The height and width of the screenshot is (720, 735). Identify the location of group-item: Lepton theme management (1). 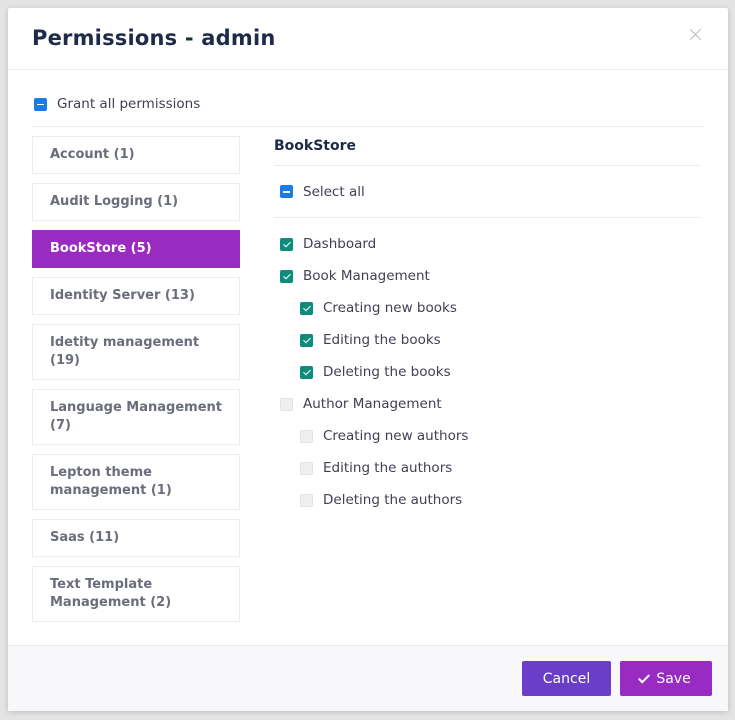
(136, 482).